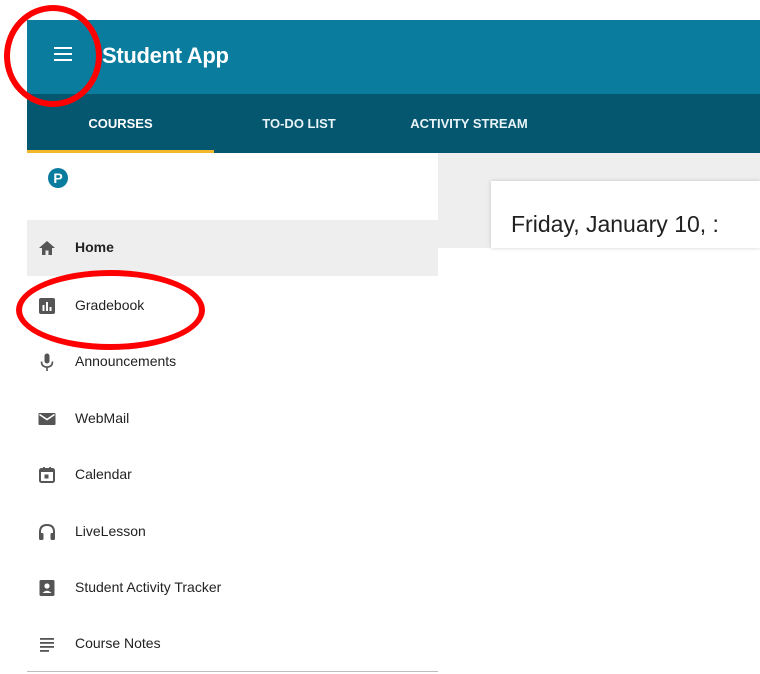 The height and width of the screenshot is (674, 760). What do you see at coordinates (232, 475) in the screenshot?
I see `sidebar-item-calendar: Calendar` at bounding box center [232, 475].